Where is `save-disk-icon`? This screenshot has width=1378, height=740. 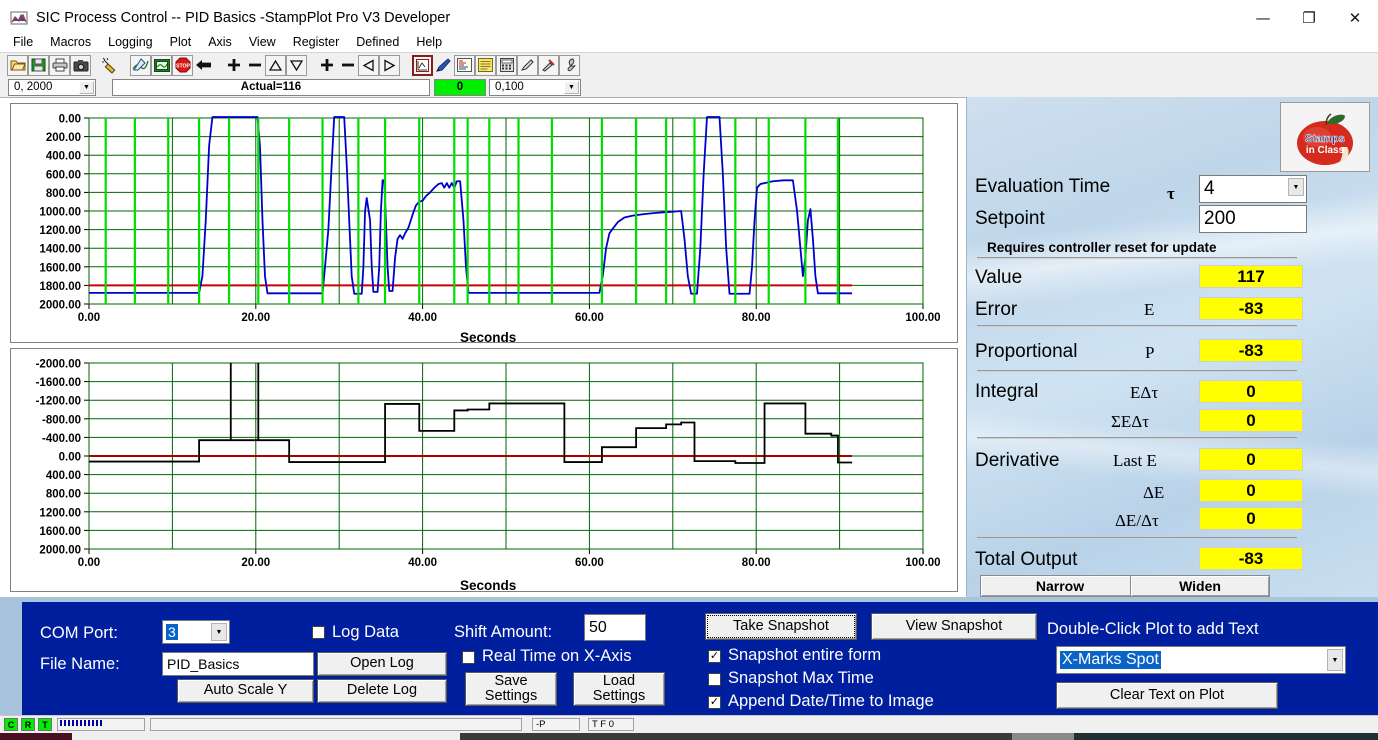
save-disk-icon is located at coordinates (38, 65).